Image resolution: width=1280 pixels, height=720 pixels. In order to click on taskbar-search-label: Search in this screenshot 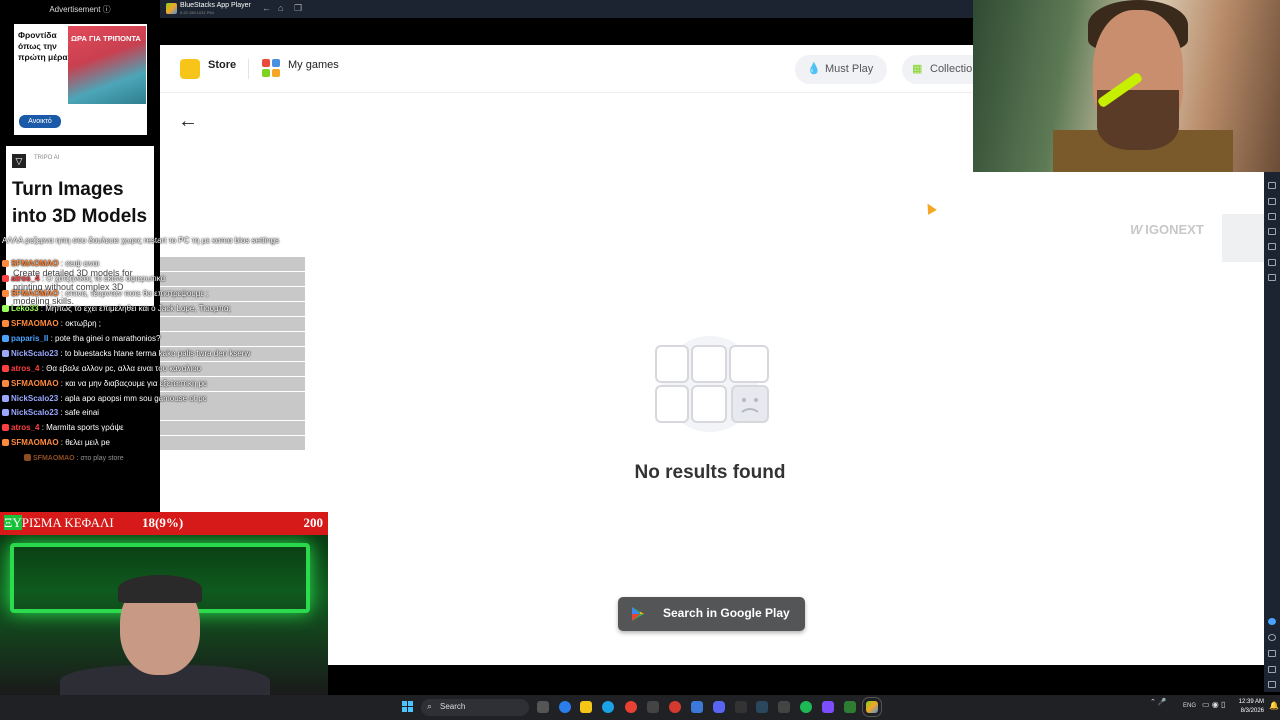, I will do `click(453, 706)`.